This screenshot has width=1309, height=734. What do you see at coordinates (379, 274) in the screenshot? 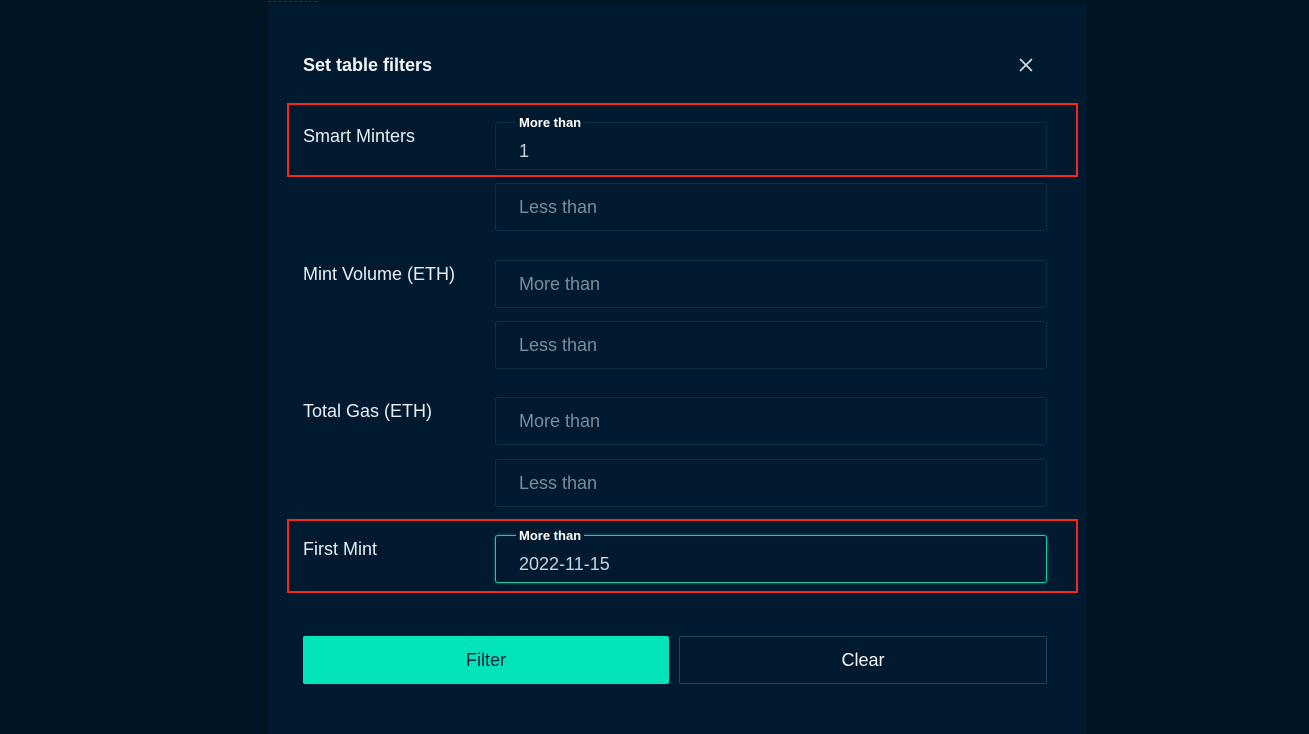
I see `filter-label-mint-volume: Mint Volume (ETH)` at bounding box center [379, 274].